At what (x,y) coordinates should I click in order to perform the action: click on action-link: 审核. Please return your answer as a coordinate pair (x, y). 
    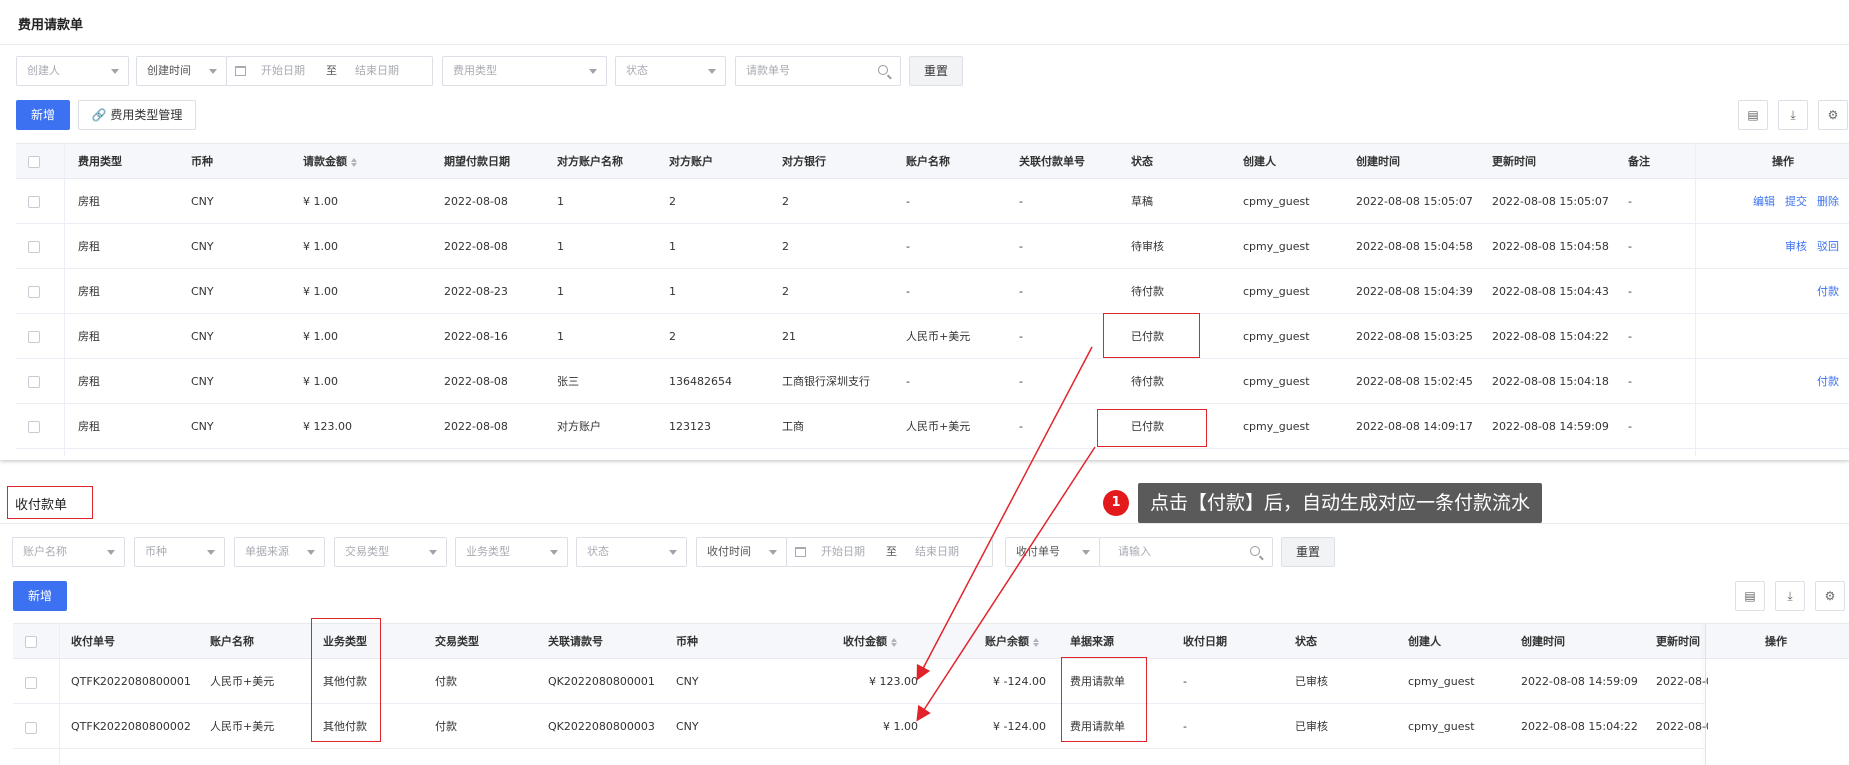
    Looking at the image, I should click on (1796, 246).